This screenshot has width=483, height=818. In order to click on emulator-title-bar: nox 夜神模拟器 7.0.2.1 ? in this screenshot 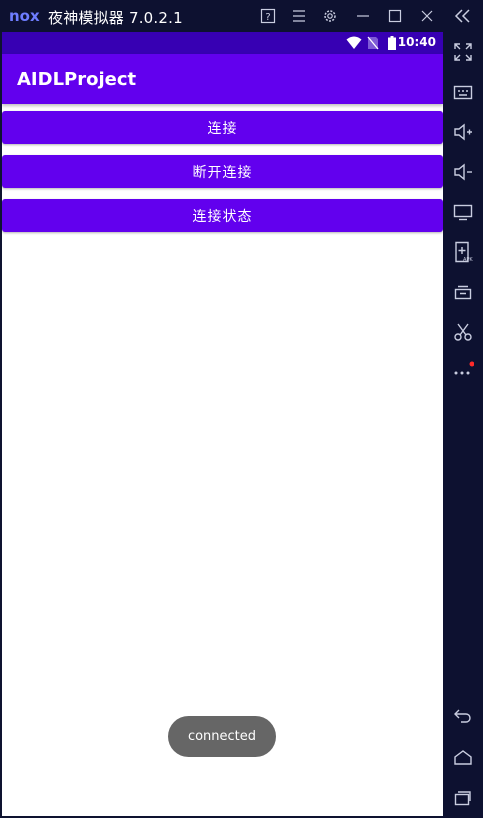, I will do `click(221, 16)`.